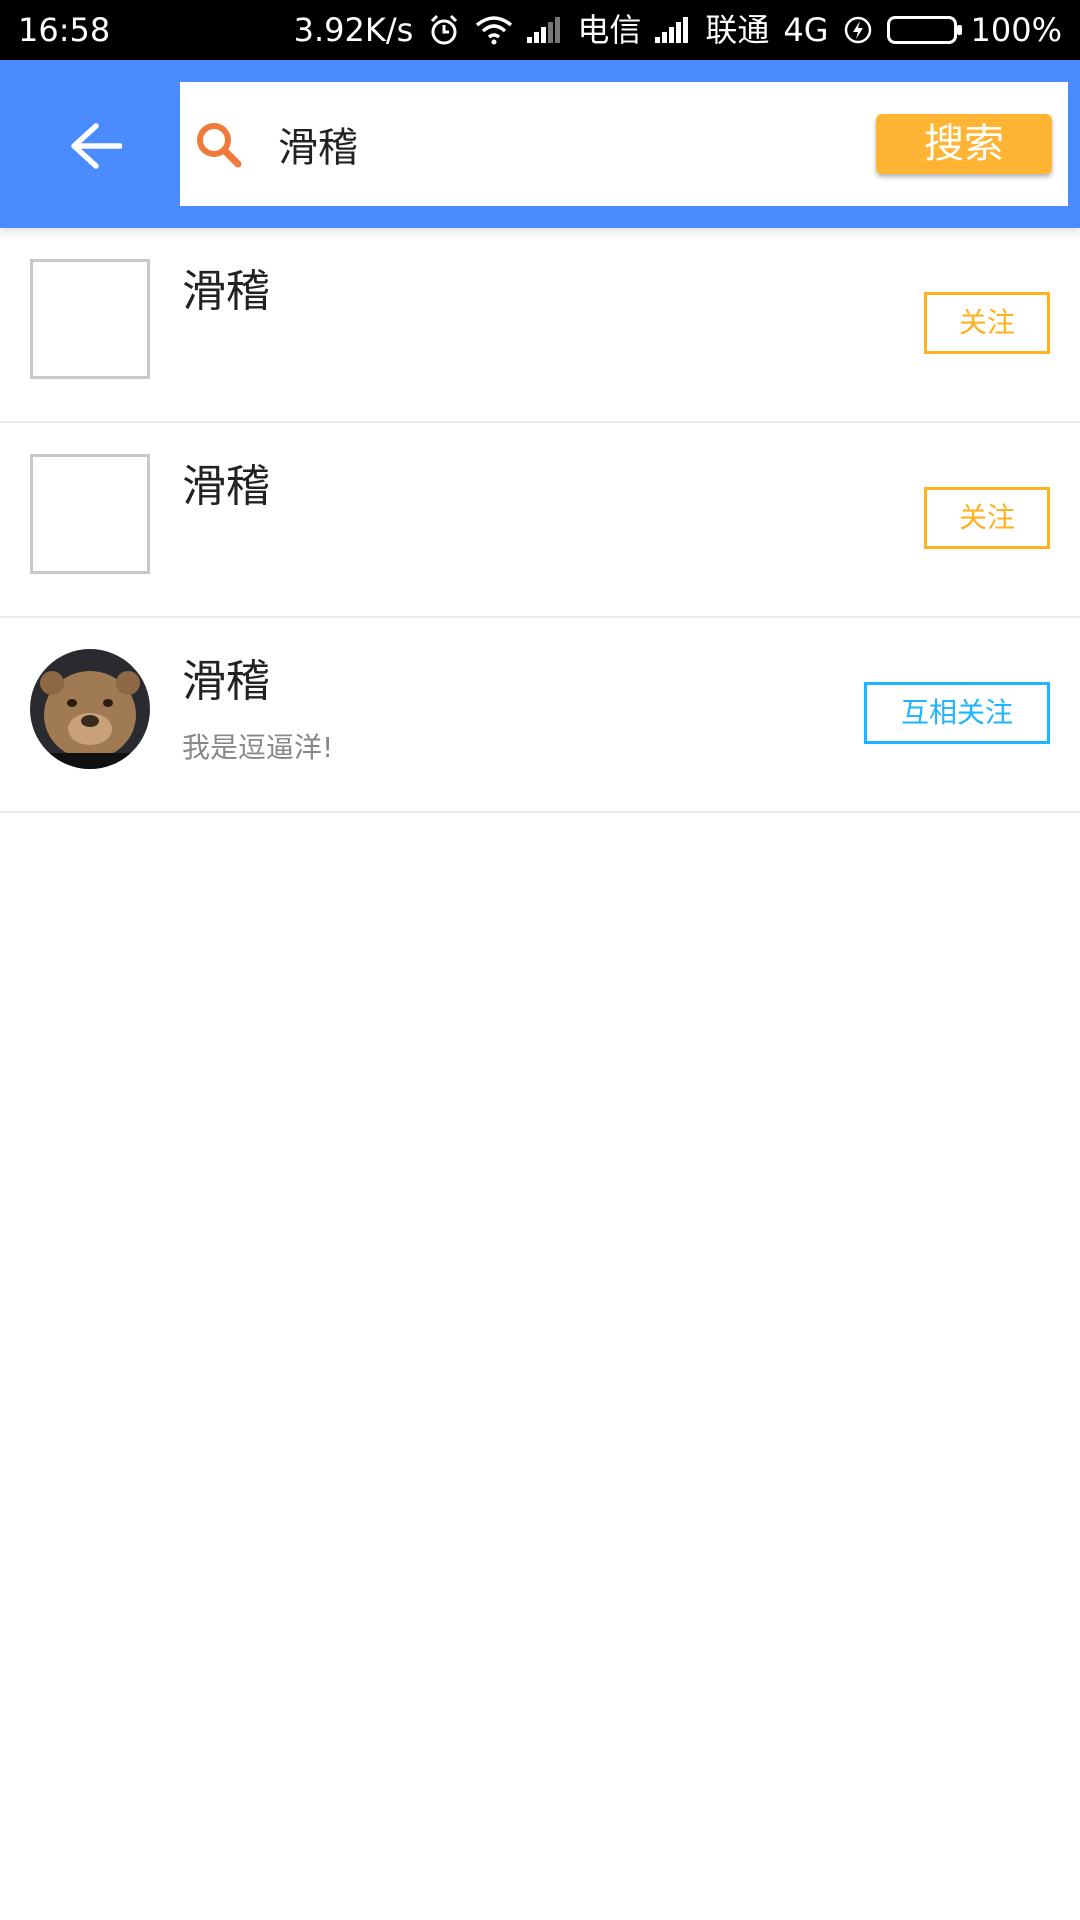  Describe the element at coordinates (957, 713) in the screenshot. I see `mutual-follow-button: 互相关注` at that location.